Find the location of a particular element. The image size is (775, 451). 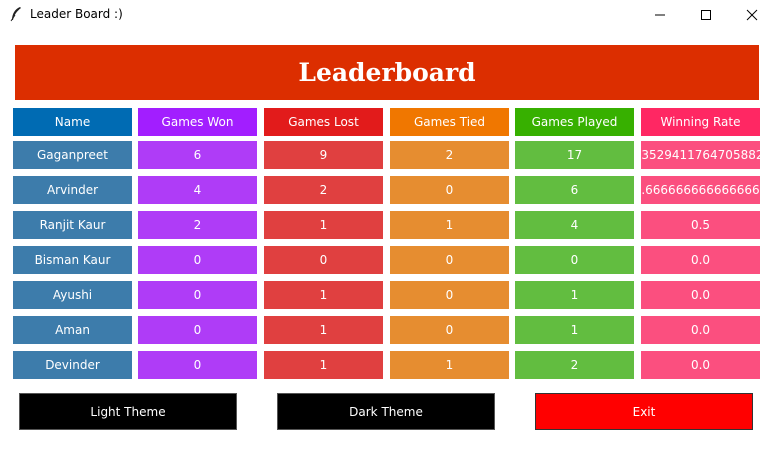

light-theme-button: Light Theme is located at coordinates (128, 411).